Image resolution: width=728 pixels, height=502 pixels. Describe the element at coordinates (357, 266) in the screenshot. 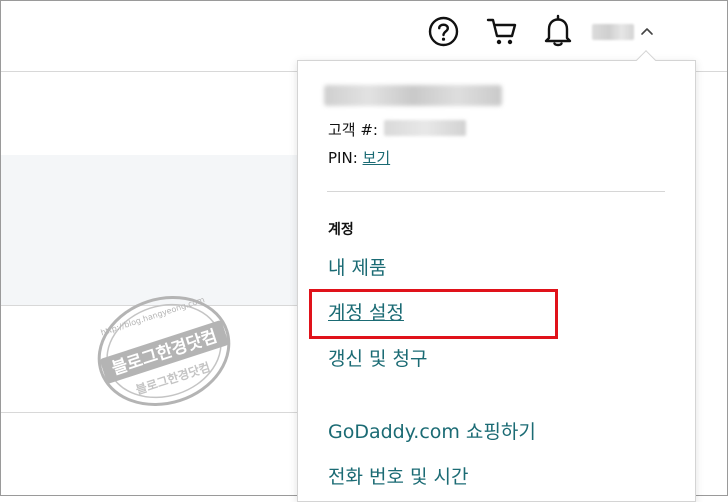

I see `menu-item-my-products: 내 제품` at that location.